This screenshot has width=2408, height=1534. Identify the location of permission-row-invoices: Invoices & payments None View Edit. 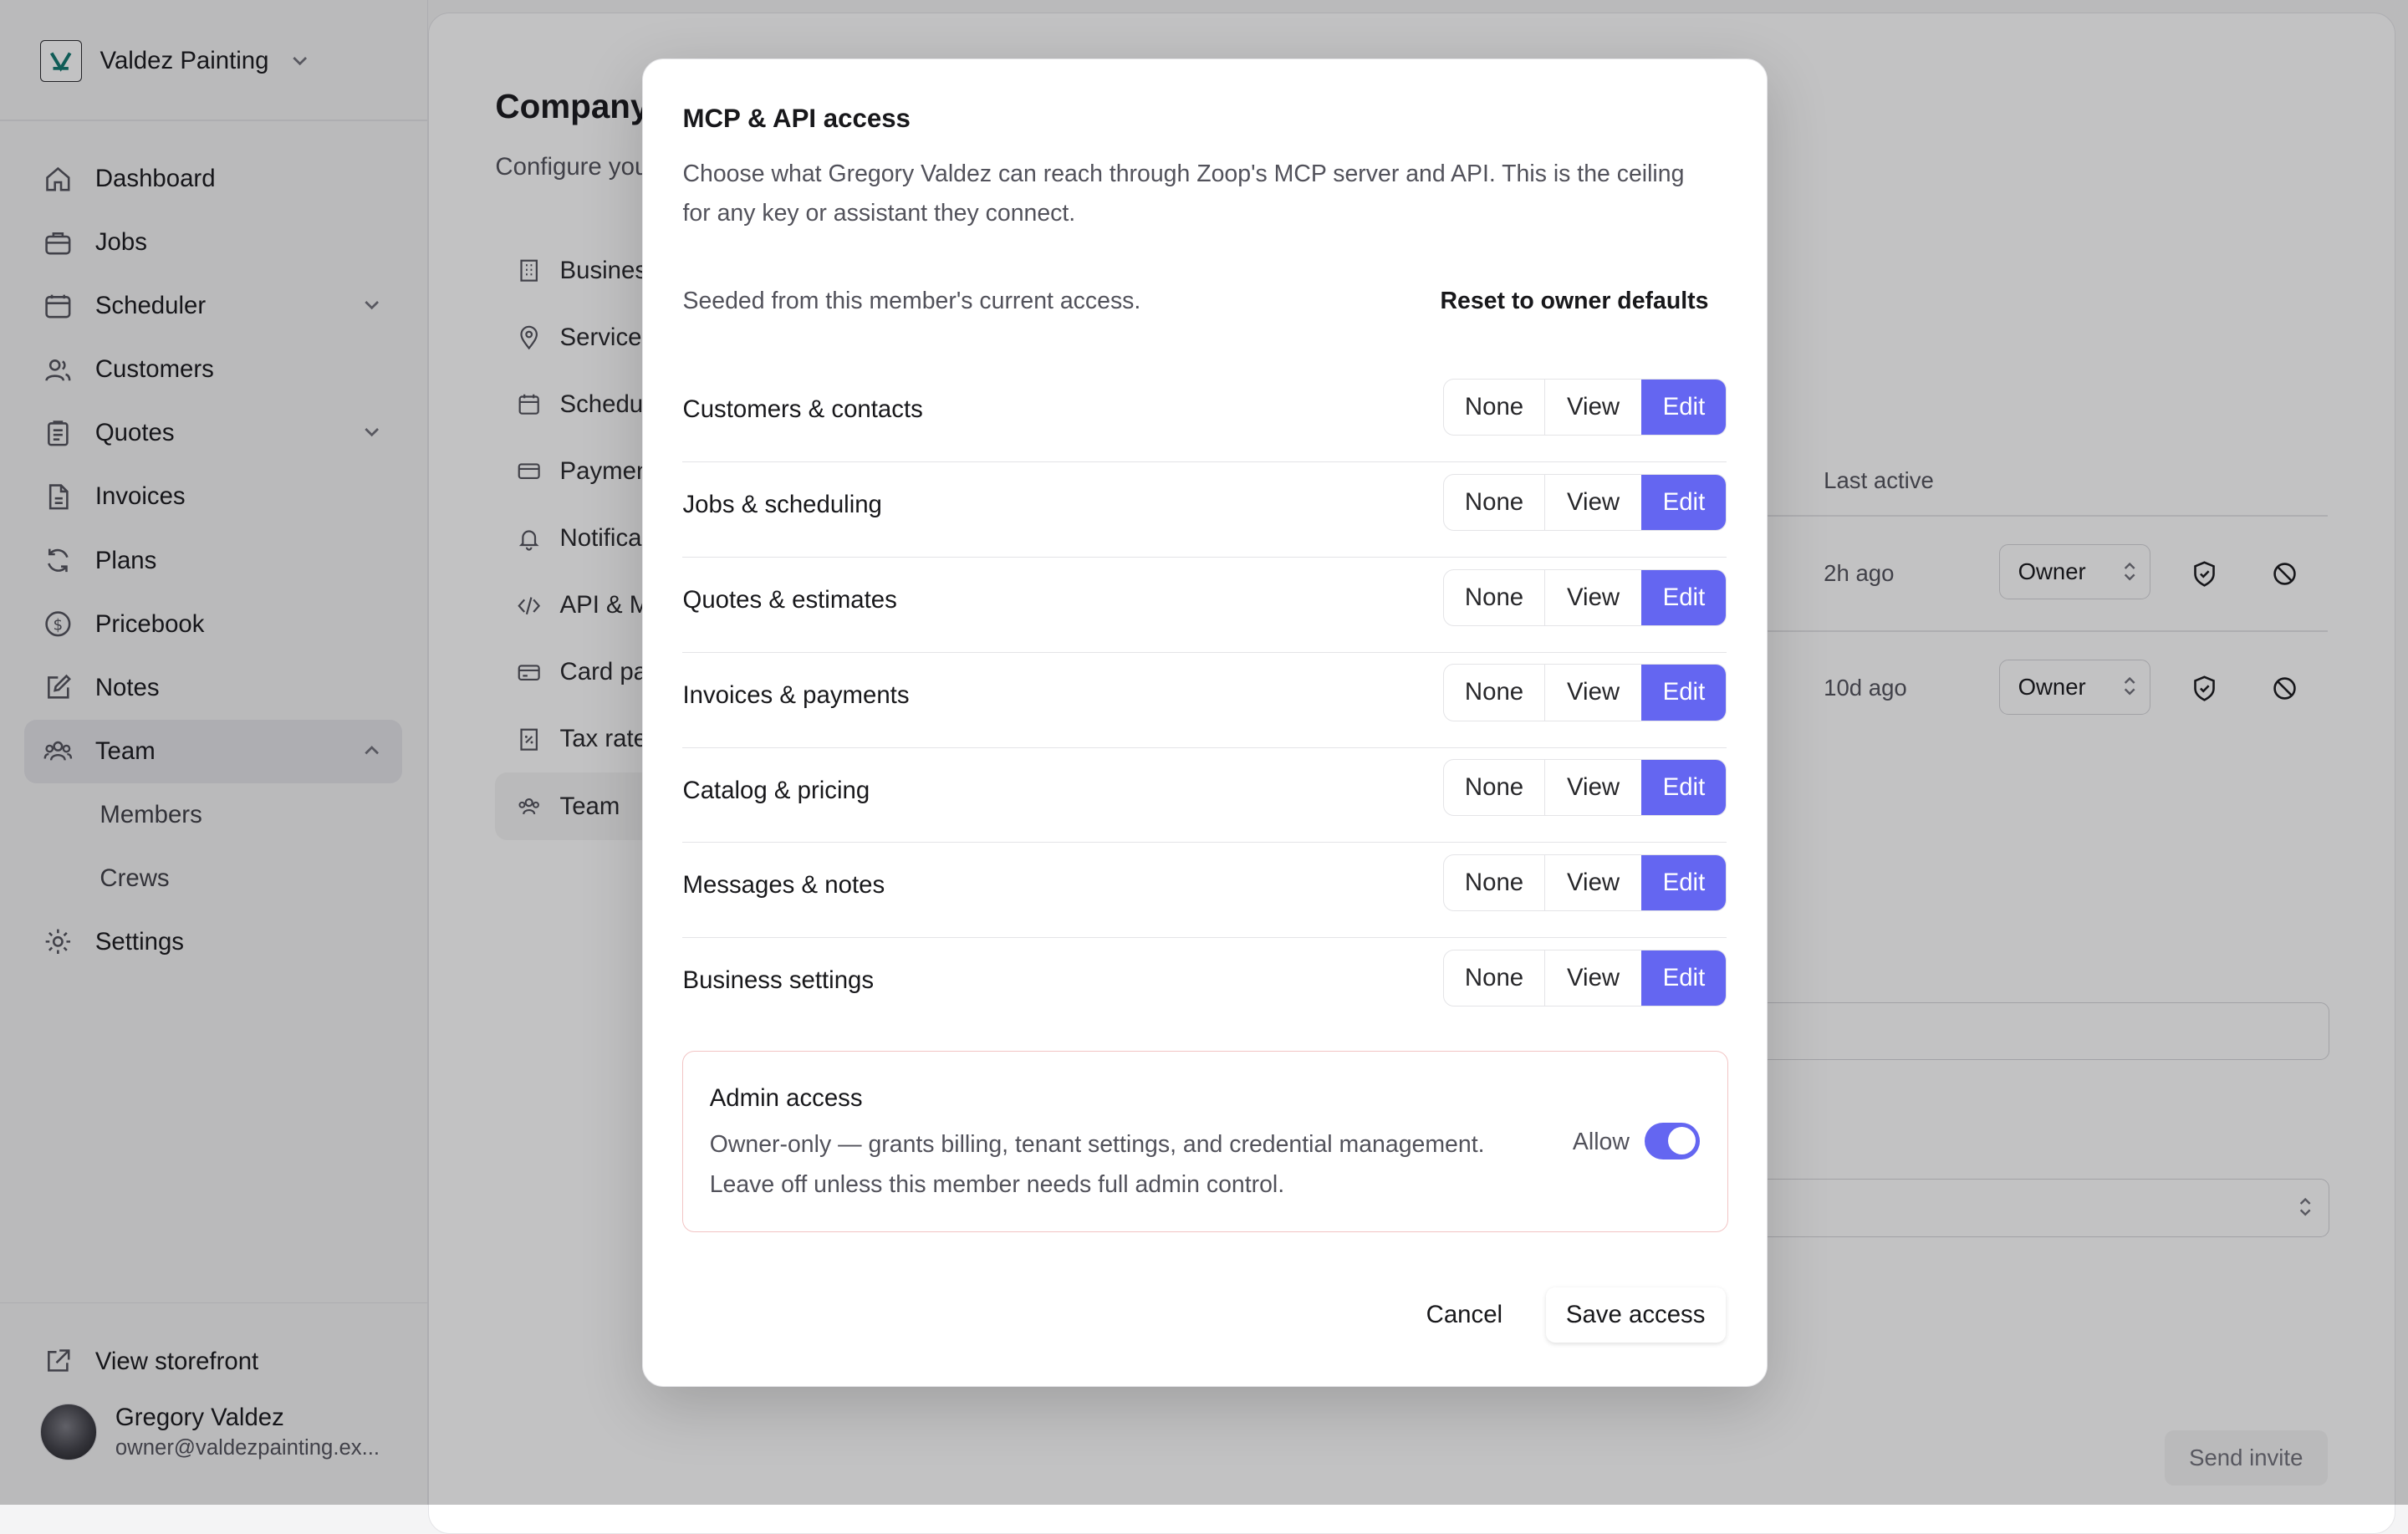
(1205, 700).